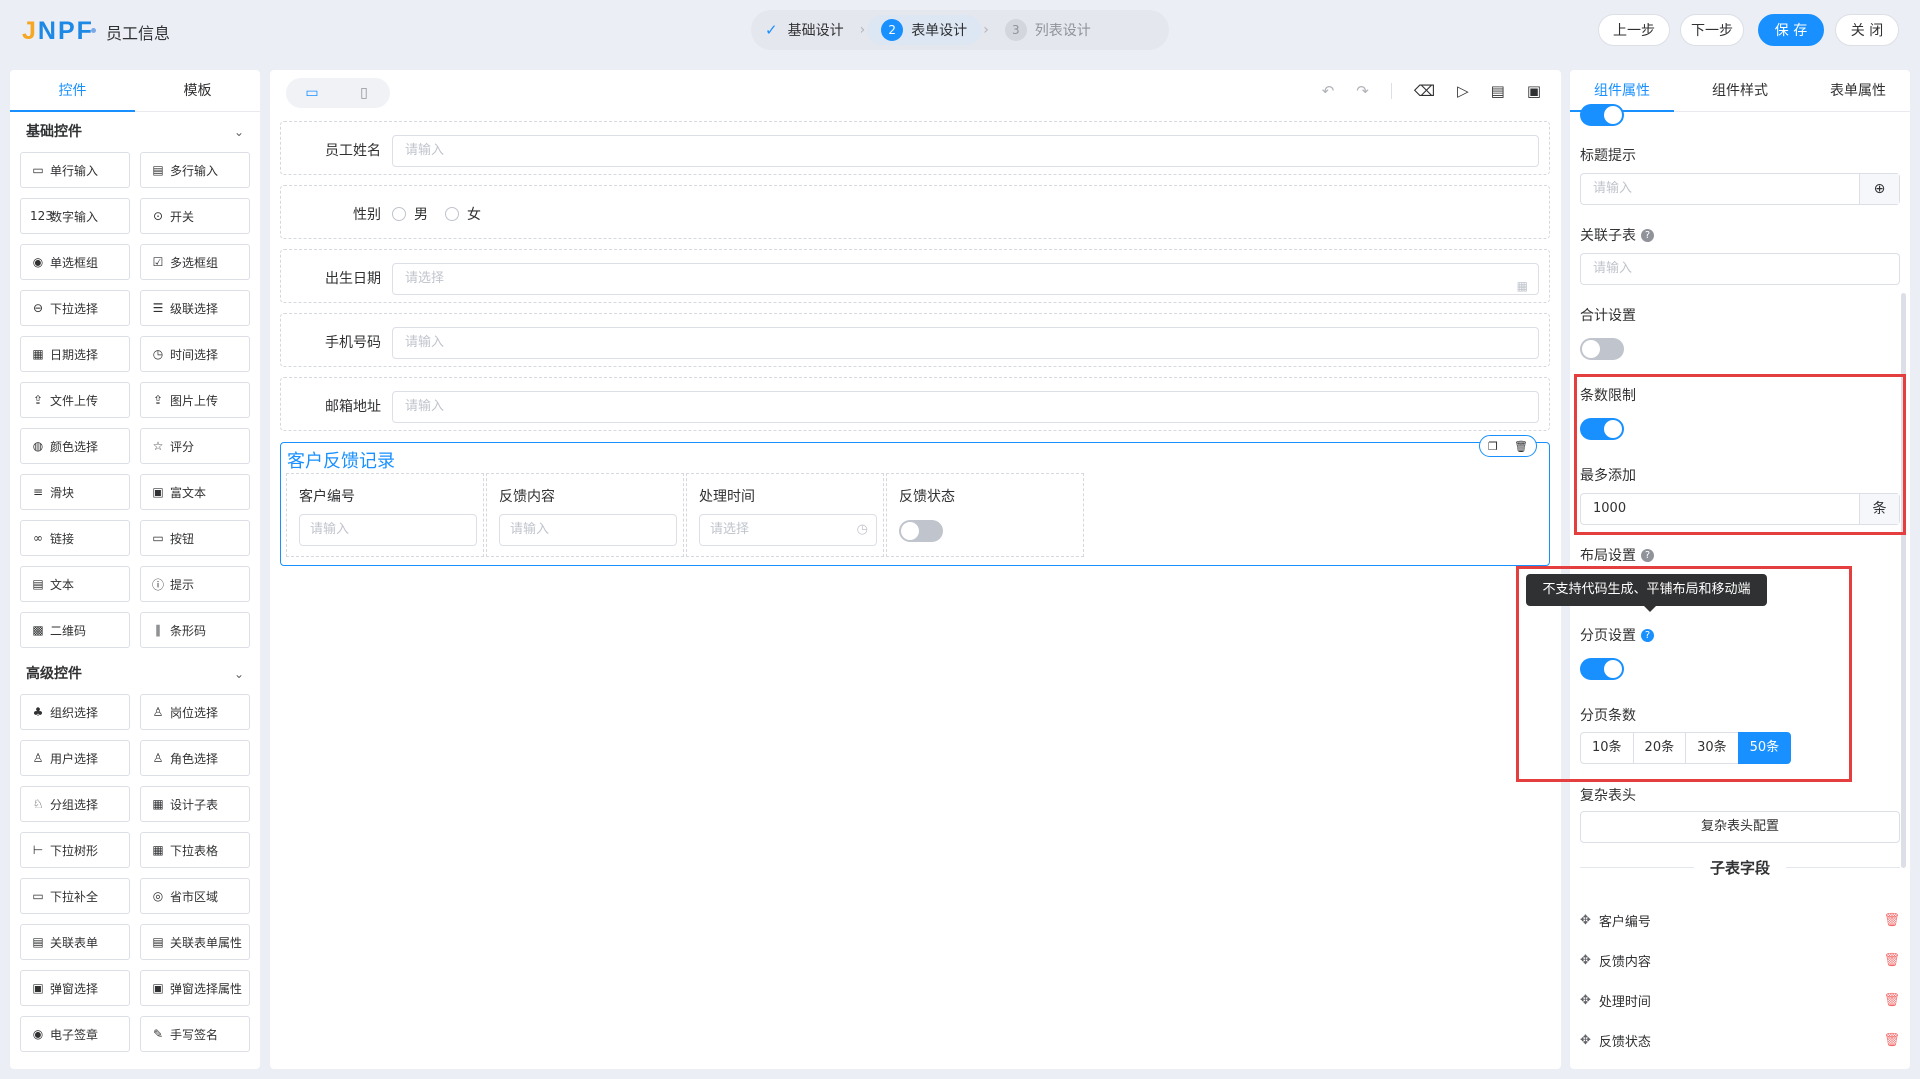 The image size is (1920, 1079). What do you see at coordinates (463, 214) in the screenshot?
I see `radio-female: 女` at bounding box center [463, 214].